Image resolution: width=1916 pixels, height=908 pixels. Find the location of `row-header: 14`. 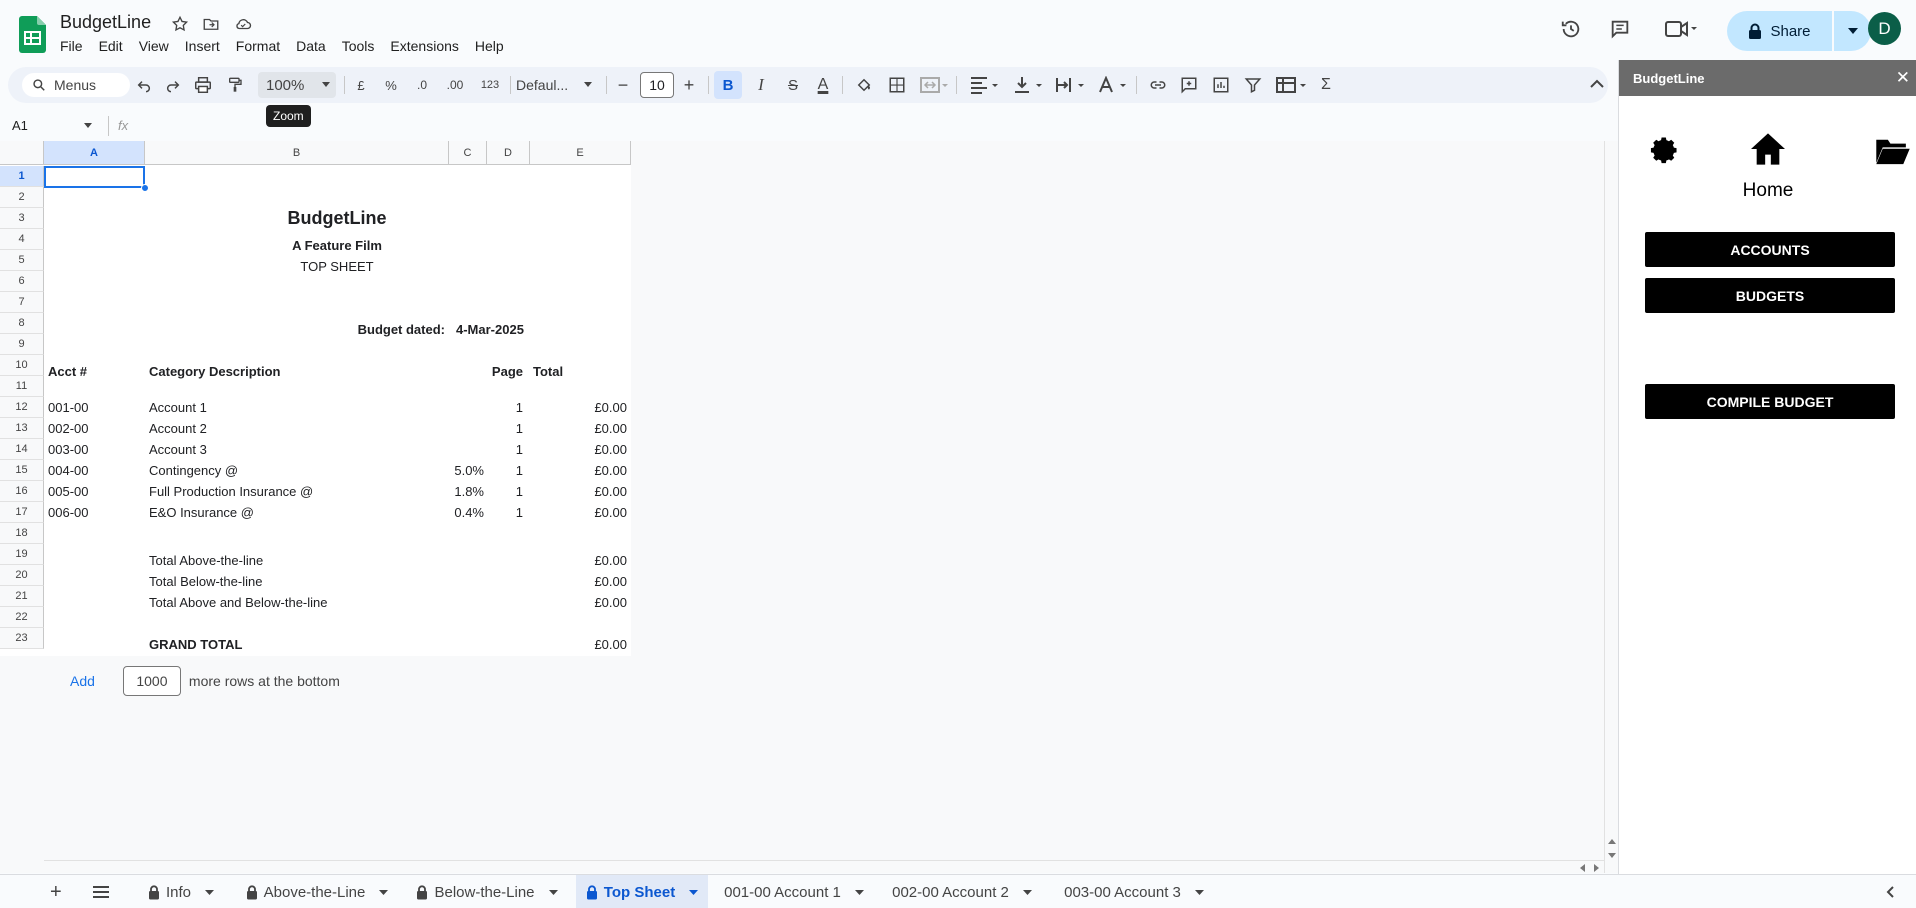

row-header: 14 is located at coordinates (22, 449).